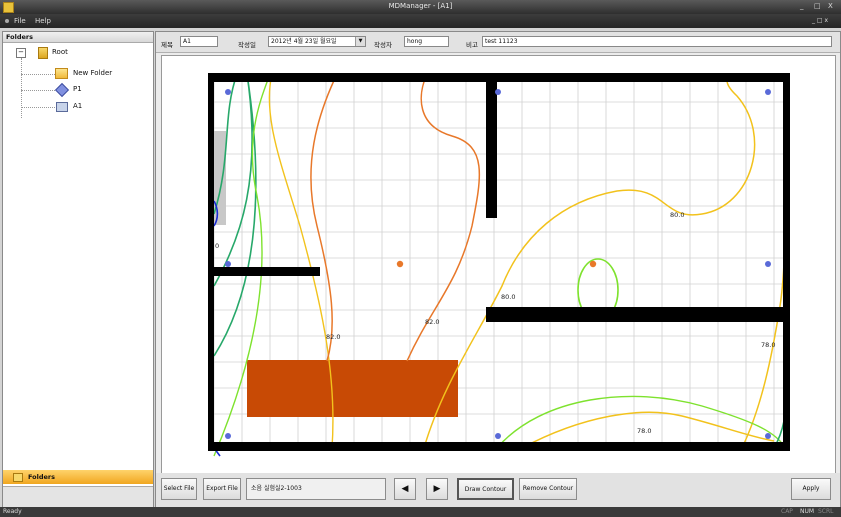 This screenshot has width=841, height=517. I want to click on tree-node-a1: A1, so click(77, 106).